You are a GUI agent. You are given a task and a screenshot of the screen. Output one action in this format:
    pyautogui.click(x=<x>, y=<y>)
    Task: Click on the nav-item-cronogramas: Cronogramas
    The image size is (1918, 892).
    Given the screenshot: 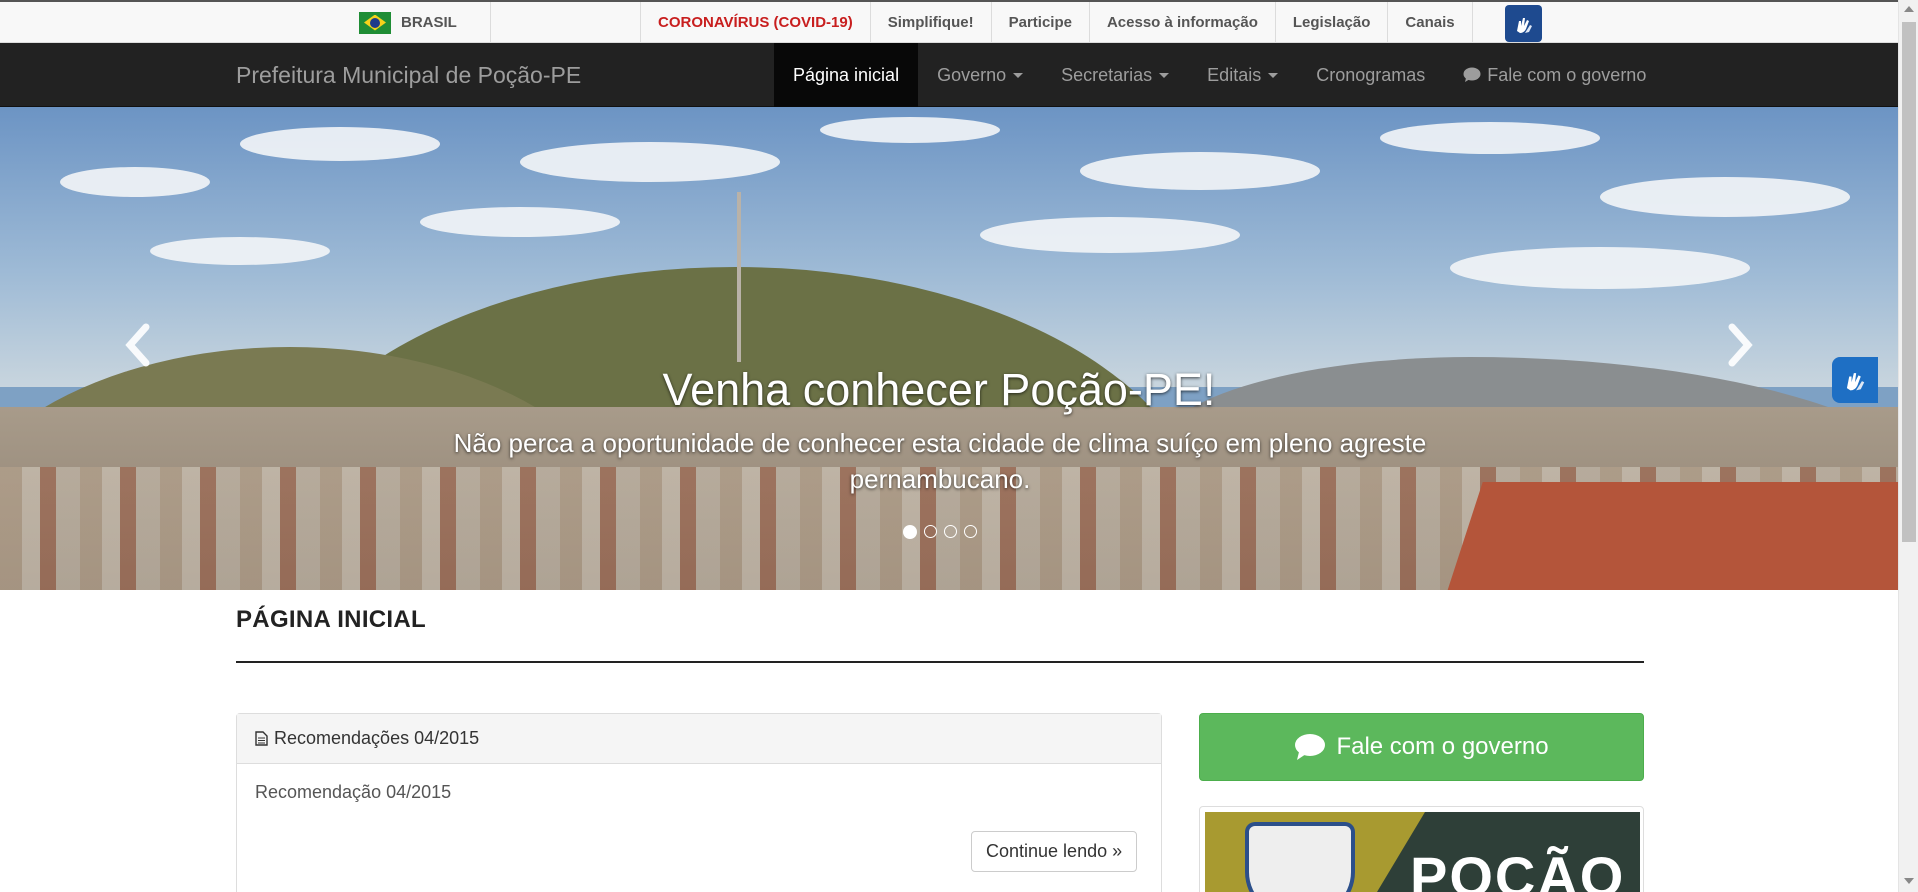 What is the action you would take?
    pyautogui.click(x=1370, y=75)
    